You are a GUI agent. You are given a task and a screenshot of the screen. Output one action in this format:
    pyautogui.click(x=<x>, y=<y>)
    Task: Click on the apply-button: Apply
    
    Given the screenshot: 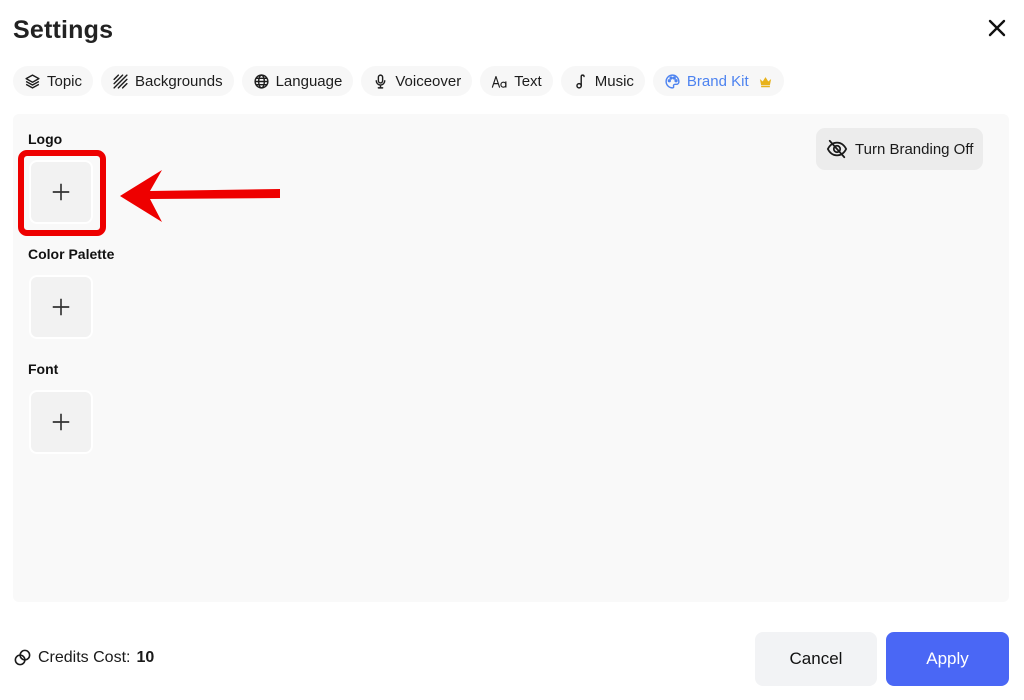 What is the action you would take?
    pyautogui.click(x=947, y=659)
    